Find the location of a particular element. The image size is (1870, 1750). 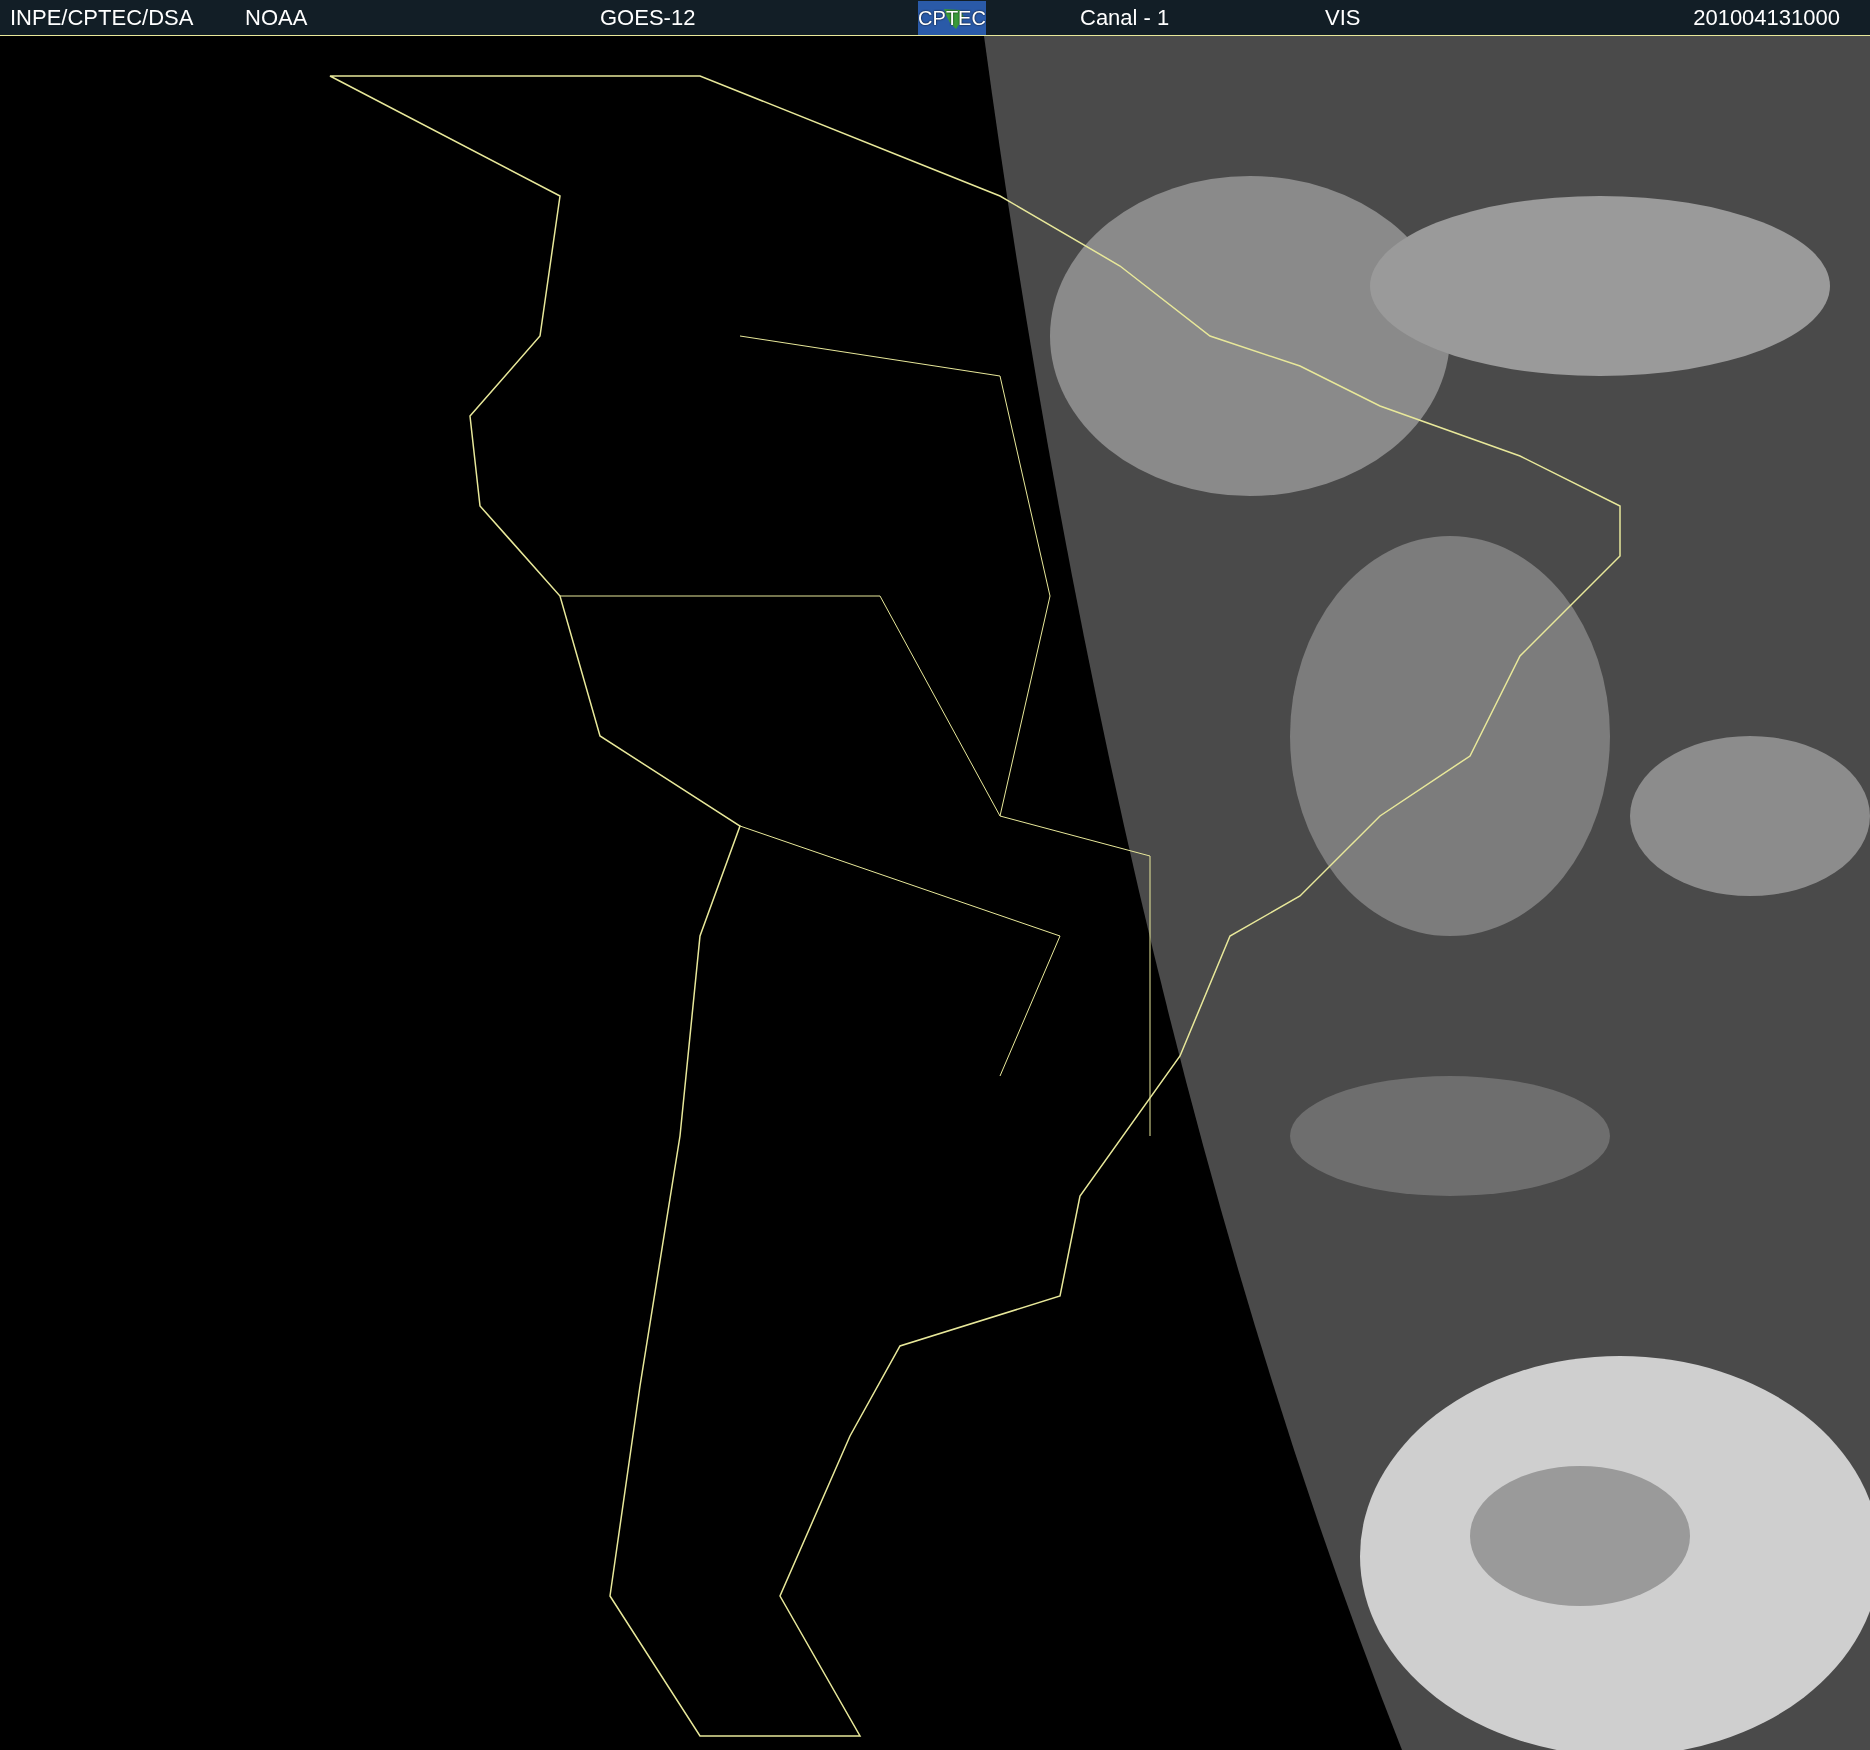

header-label: INPE/CPTEC/DSA is located at coordinates (102, 18).